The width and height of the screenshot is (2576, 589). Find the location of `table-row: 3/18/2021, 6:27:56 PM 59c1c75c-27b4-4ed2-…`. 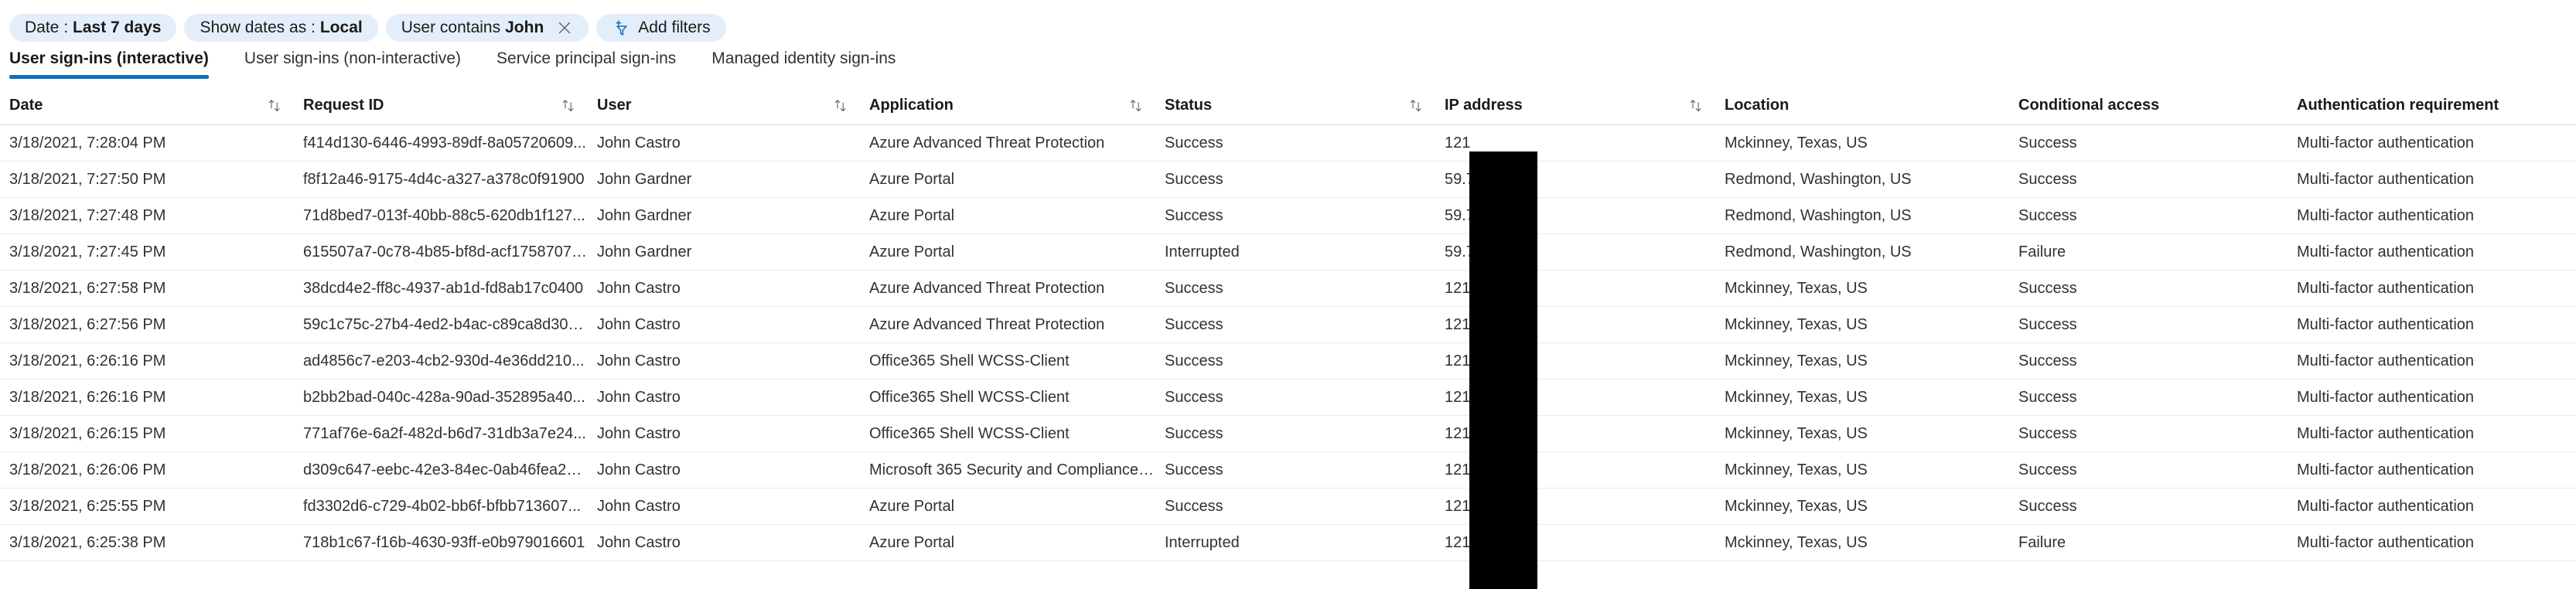

table-row: 3/18/2021, 6:27:56 PM 59c1c75c-27b4-4ed2-… is located at coordinates (1288, 325).